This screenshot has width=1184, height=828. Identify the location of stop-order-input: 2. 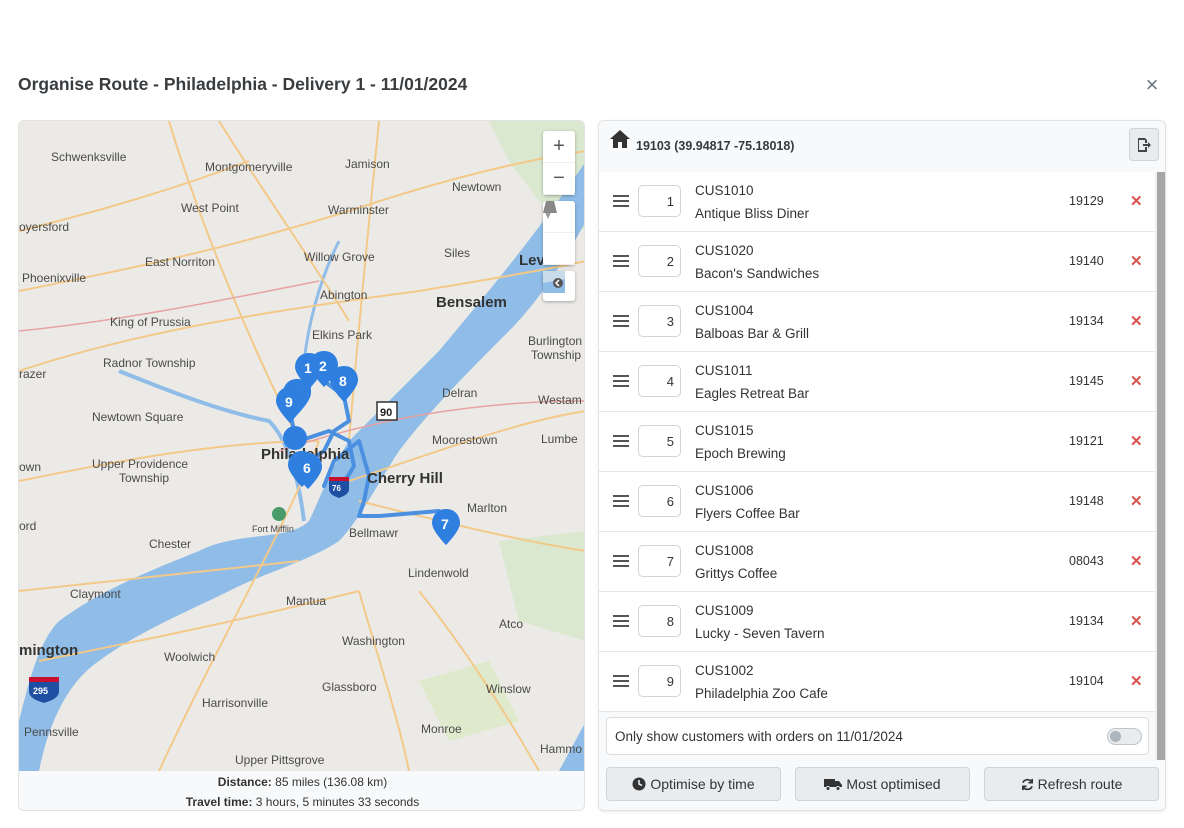
(659, 261).